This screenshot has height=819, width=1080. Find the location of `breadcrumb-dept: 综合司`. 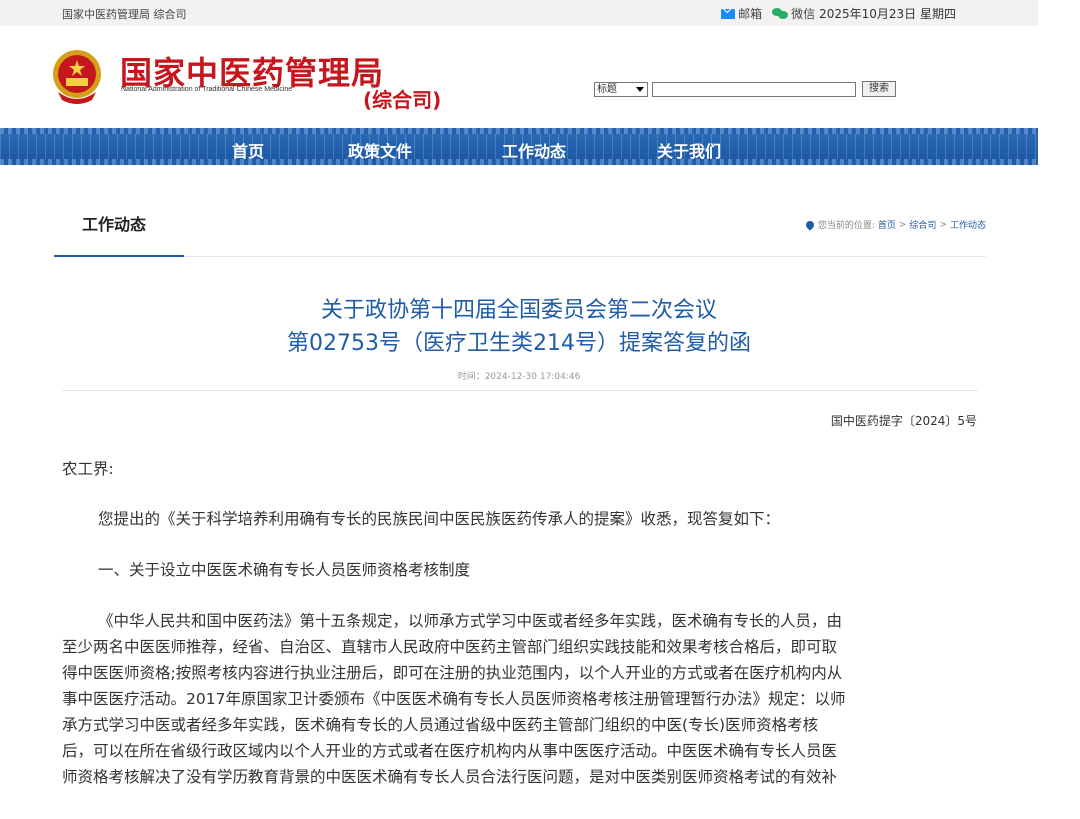

breadcrumb-dept: 综合司 is located at coordinates (922, 224).